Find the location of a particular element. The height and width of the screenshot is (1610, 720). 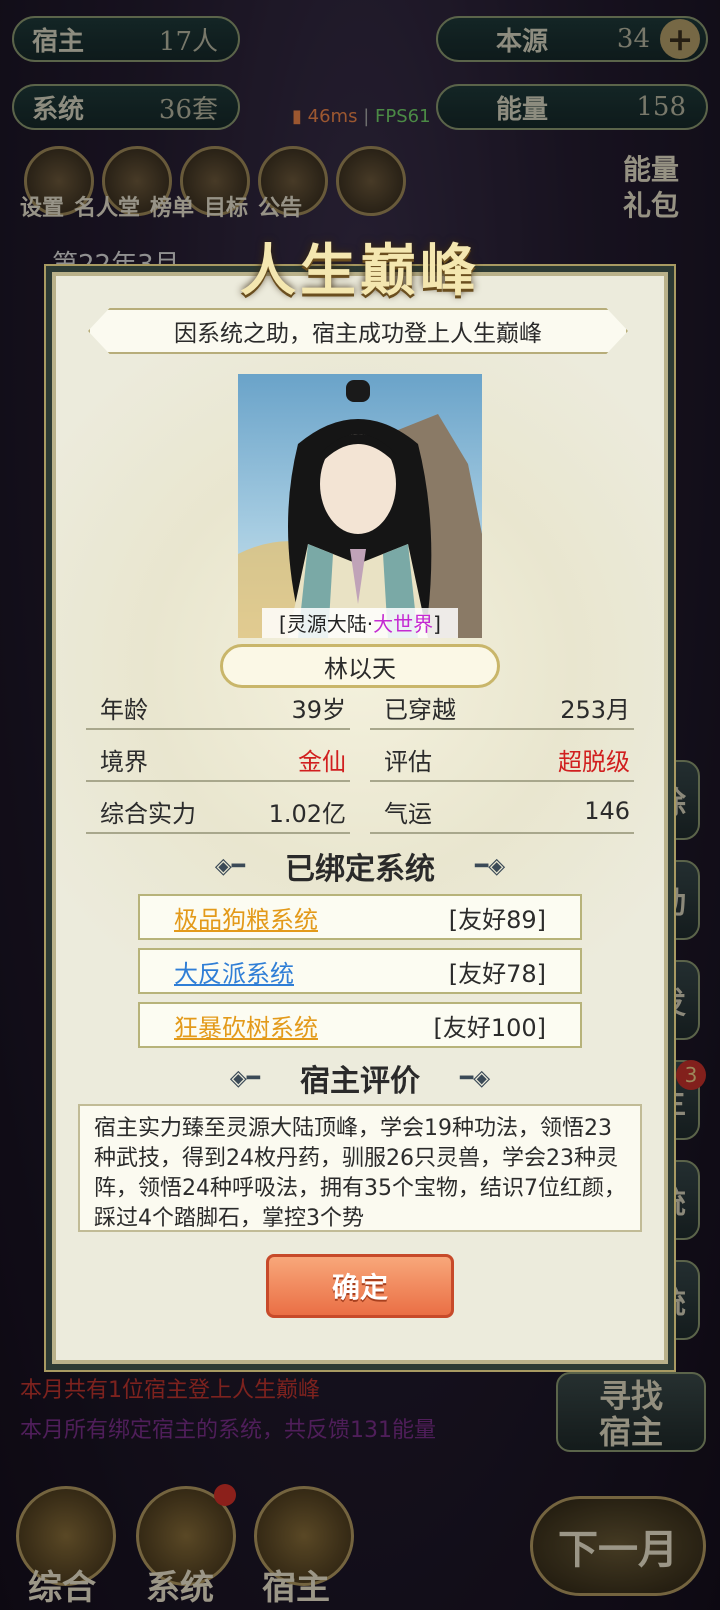

travel-value: 253月 is located at coordinates (595, 709).